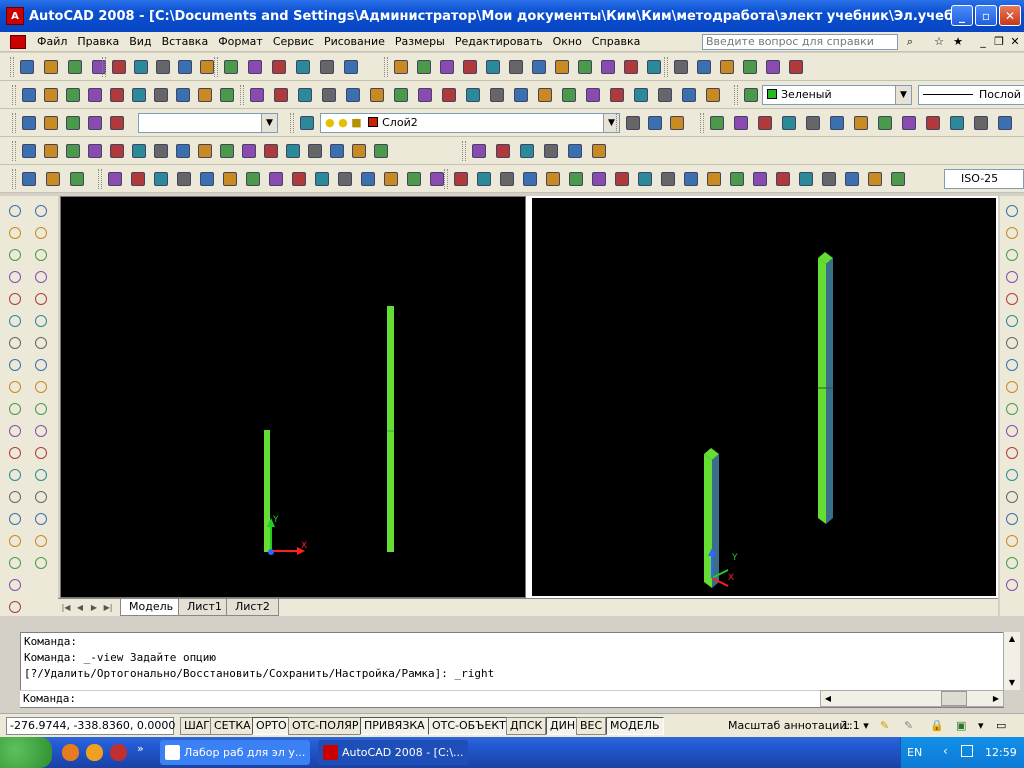 The image size is (1024, 768). Describe the element at coordinates (996, 698) in the screenshot. I see `scroll-right-icon: ▶` at that location.